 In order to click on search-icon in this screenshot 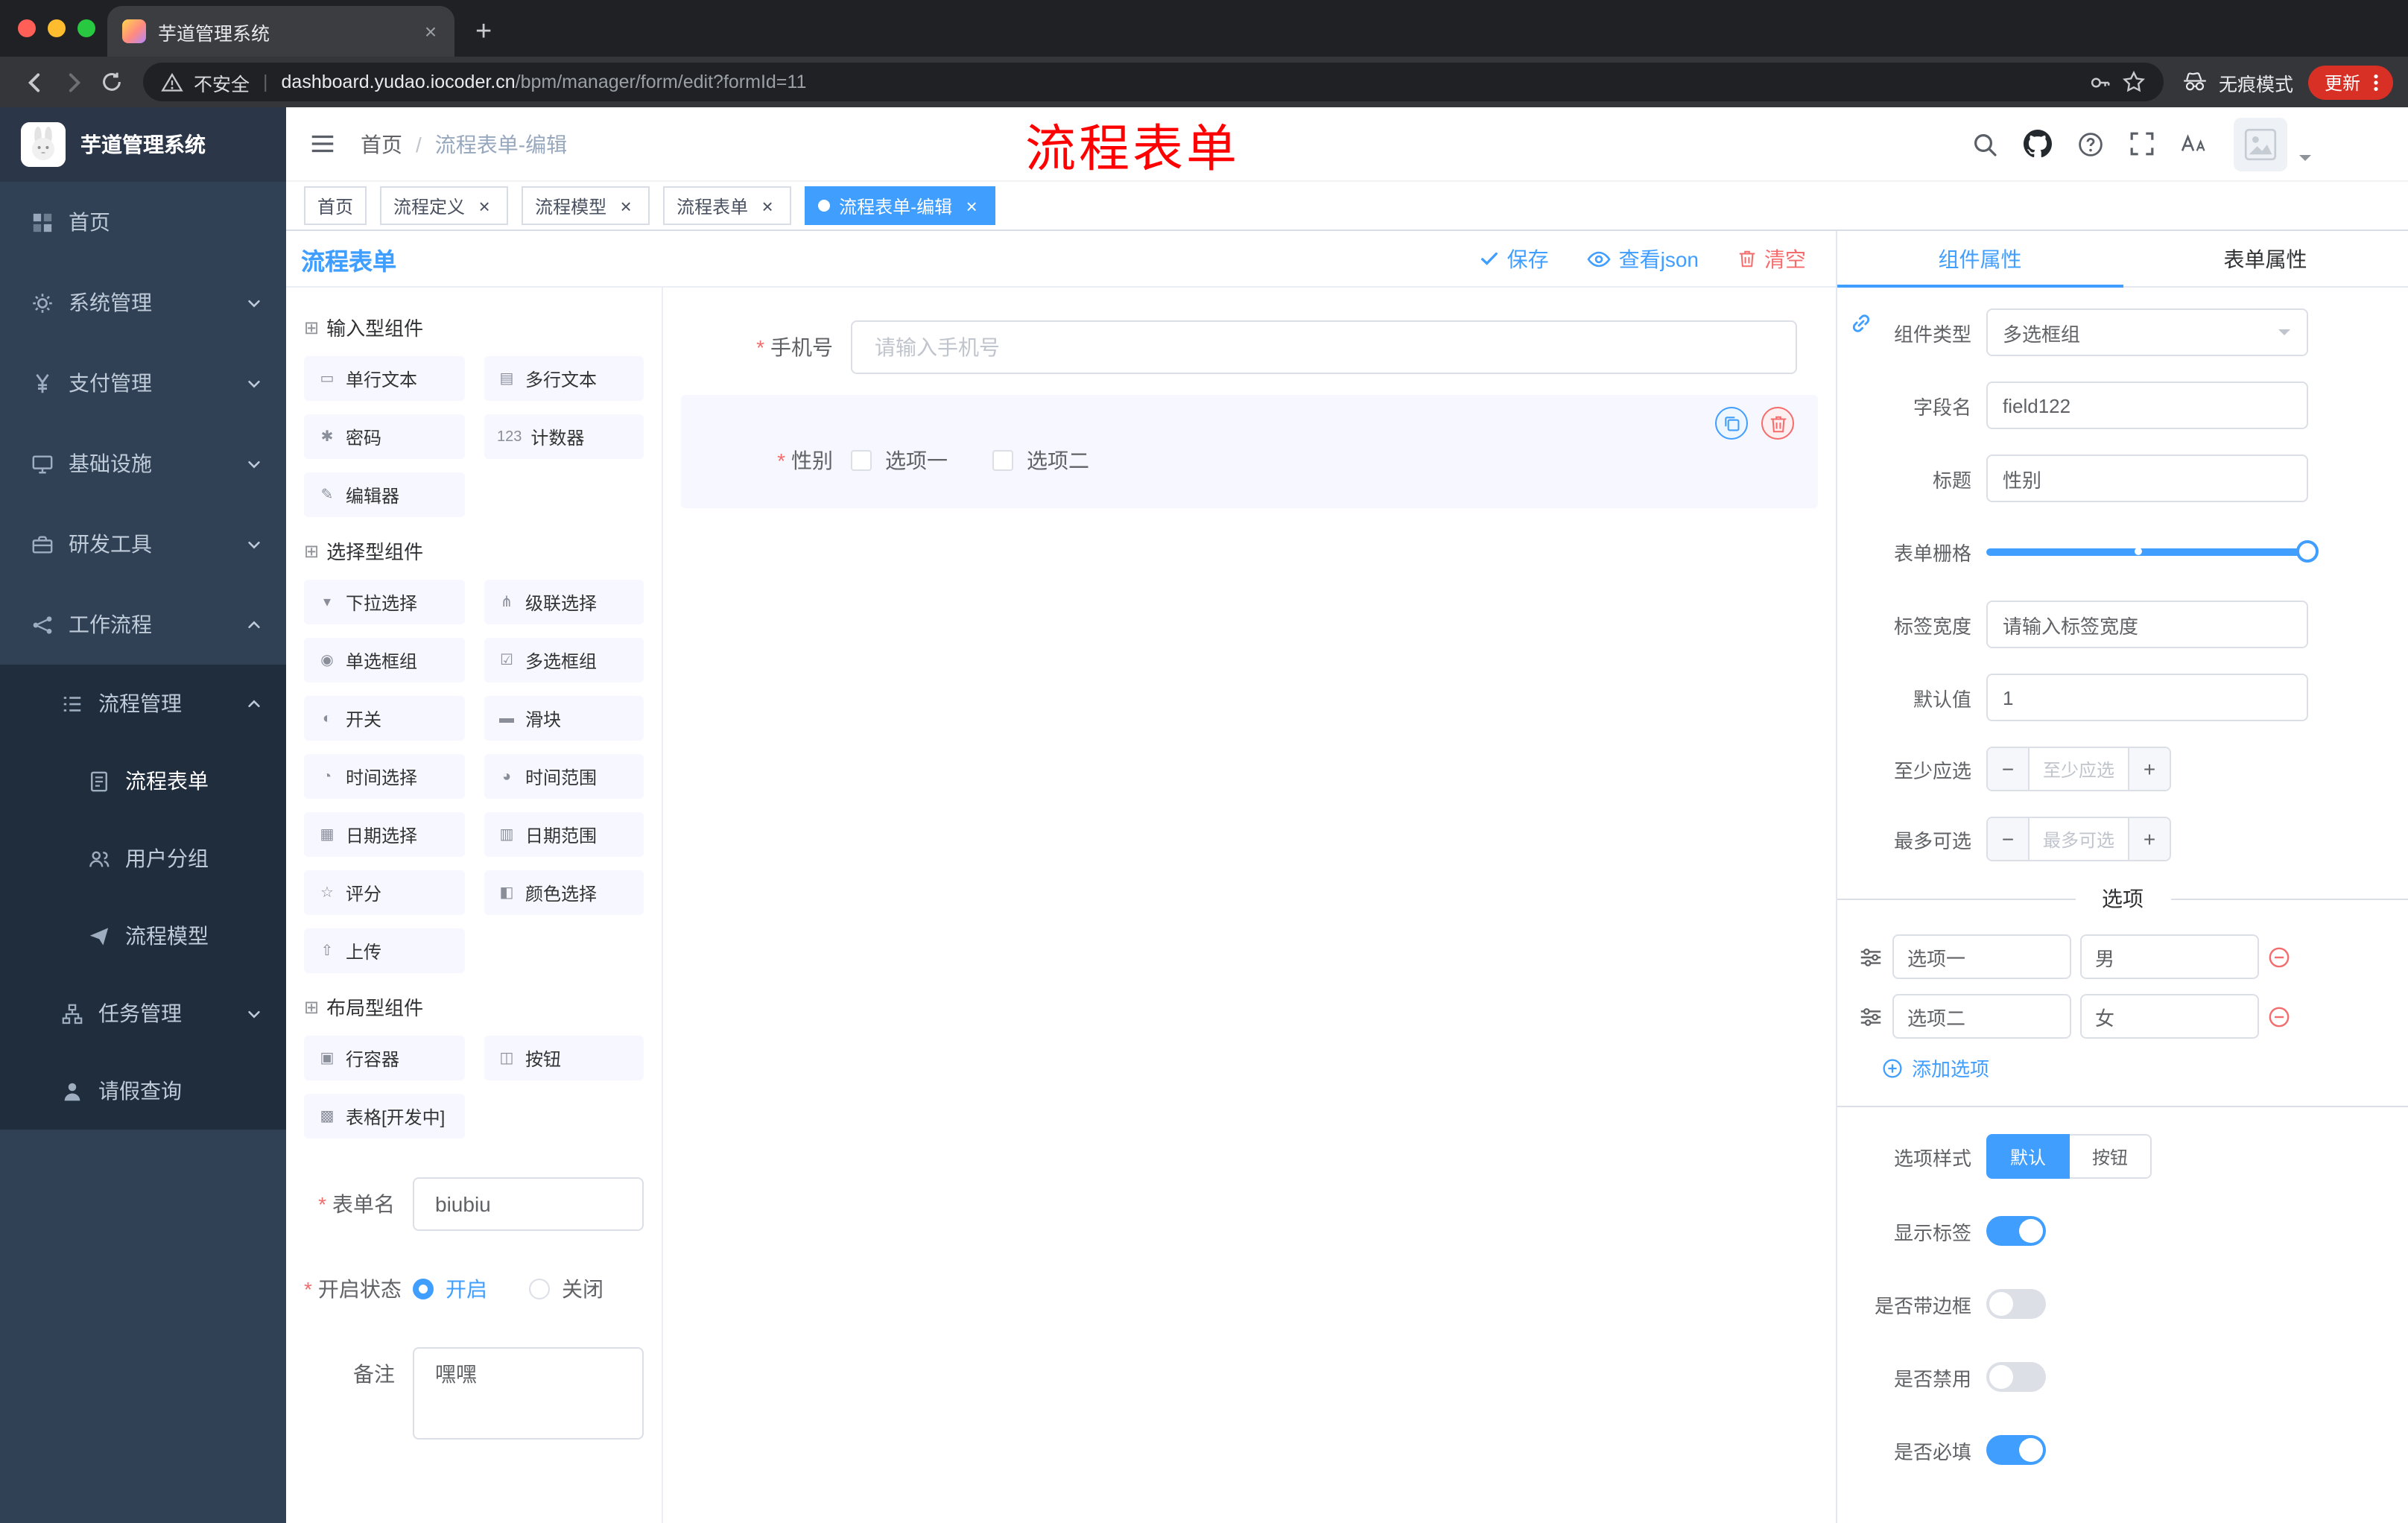, I will do `click(1984, 143)`.